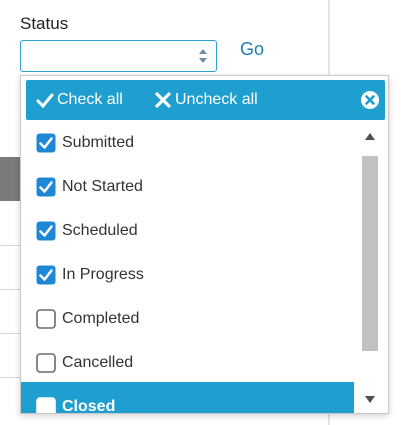  What do you see at coordinates (98, 142) in the screenshot?
I see `option-label: Submitted` at bounding box center [98, 142].